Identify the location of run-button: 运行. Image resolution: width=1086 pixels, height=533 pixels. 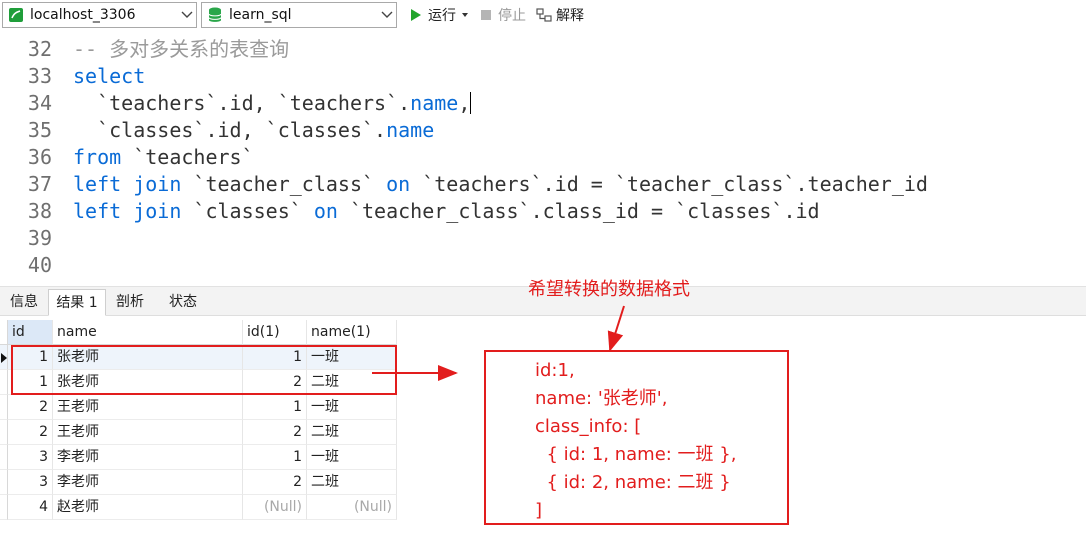
(438, 15).